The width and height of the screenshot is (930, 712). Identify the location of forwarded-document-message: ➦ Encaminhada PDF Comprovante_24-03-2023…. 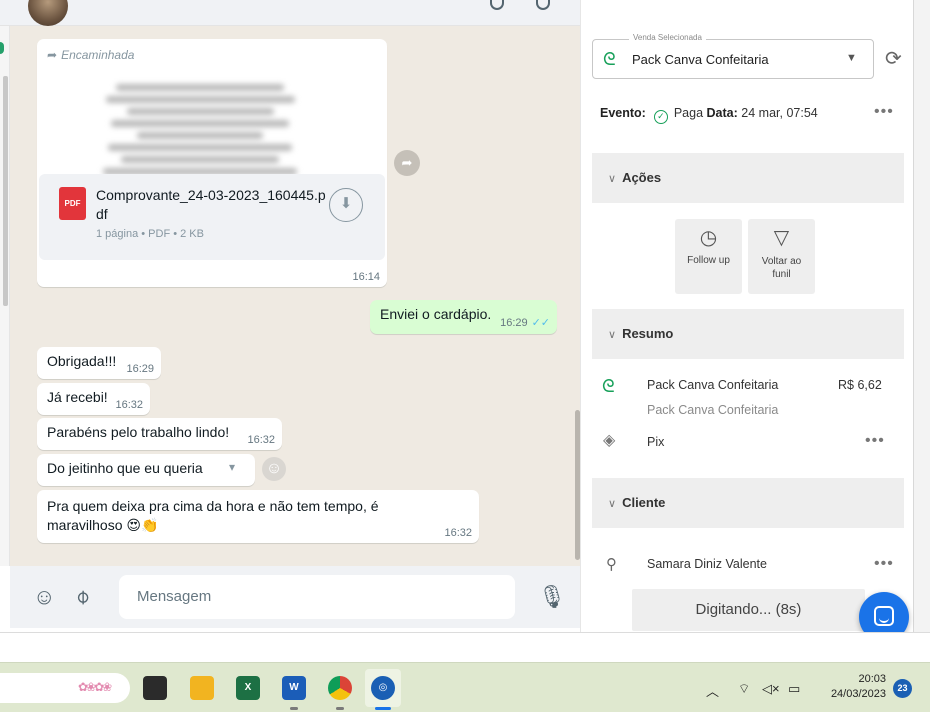
(212, 163).